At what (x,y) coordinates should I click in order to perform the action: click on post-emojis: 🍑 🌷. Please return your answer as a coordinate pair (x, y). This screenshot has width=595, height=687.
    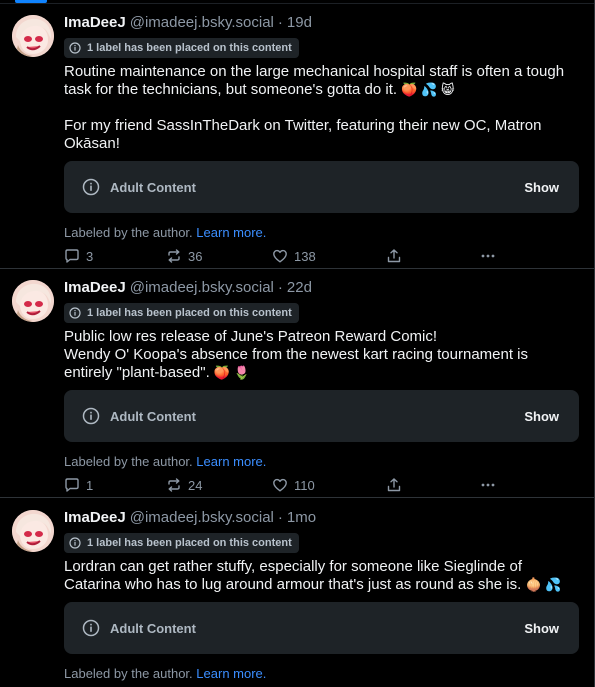
    Looking at the image, I should click on (231, 372).